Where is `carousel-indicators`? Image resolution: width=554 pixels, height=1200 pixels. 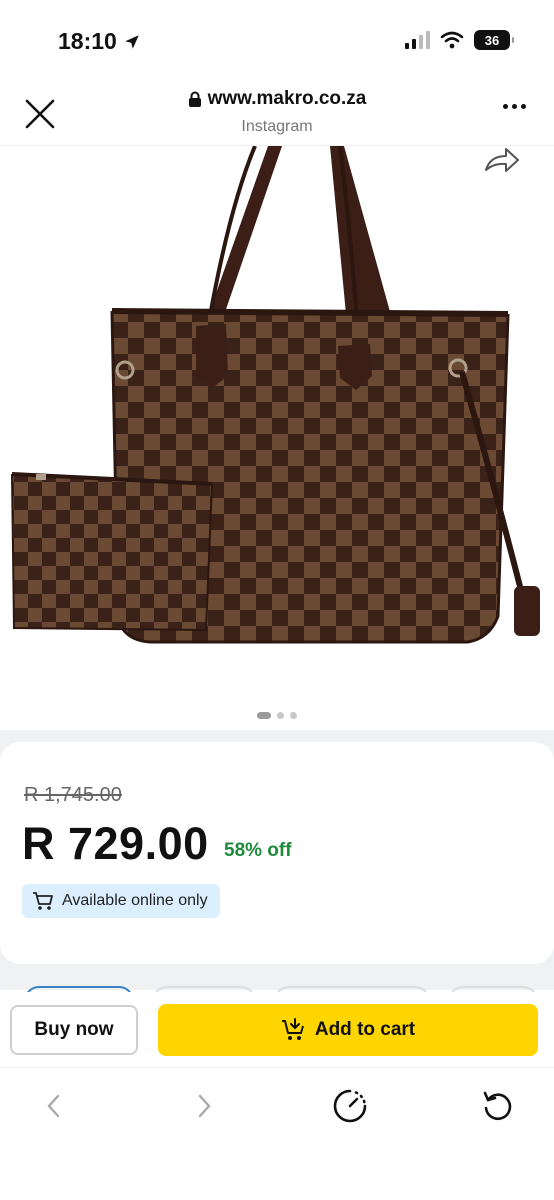
carousel-indicators is located at coordinates (277, 715).